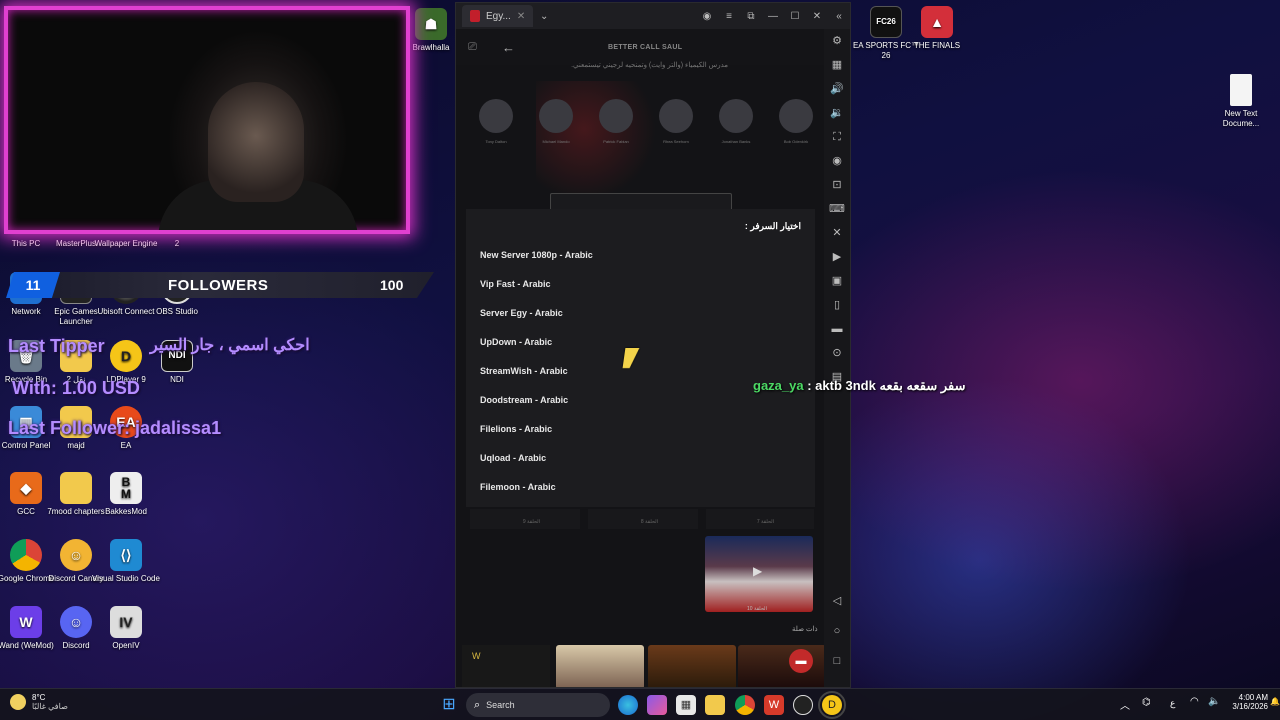 The image size is (1280, 720). What do you see at coordinates (653, 16) in the screenshot?
I see `emulator-titlebar: Egy... ✕ ⌄ ◉ ≡ ⧉ — ☐ ✕ «` at bounding box center [653, 16].